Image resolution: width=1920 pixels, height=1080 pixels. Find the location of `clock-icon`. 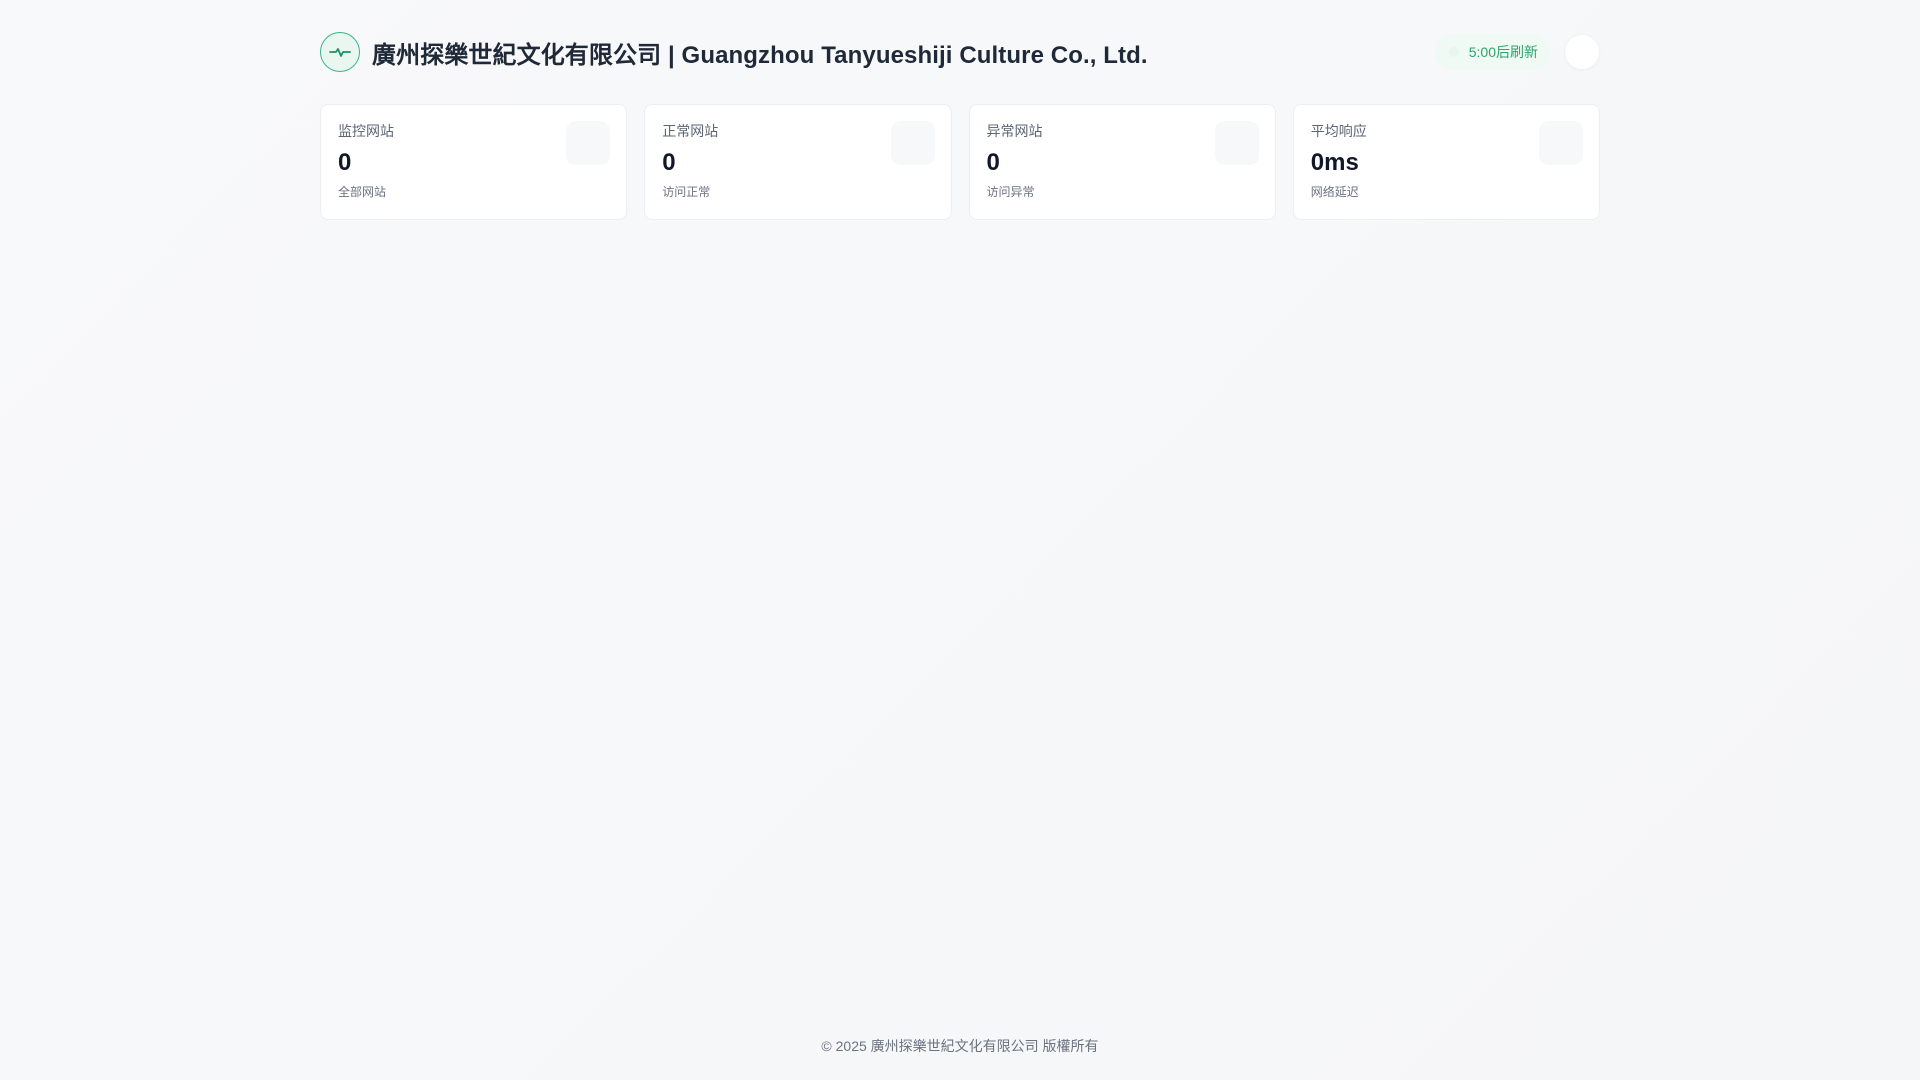

clock-icon is located at coordinates (1561, 143).